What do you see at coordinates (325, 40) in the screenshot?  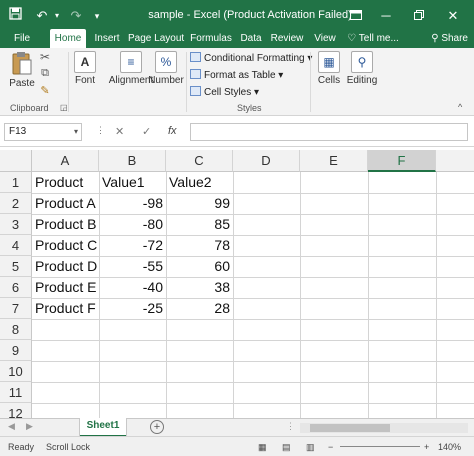 I see `tab-view: View` at bounding box center [325, 40].